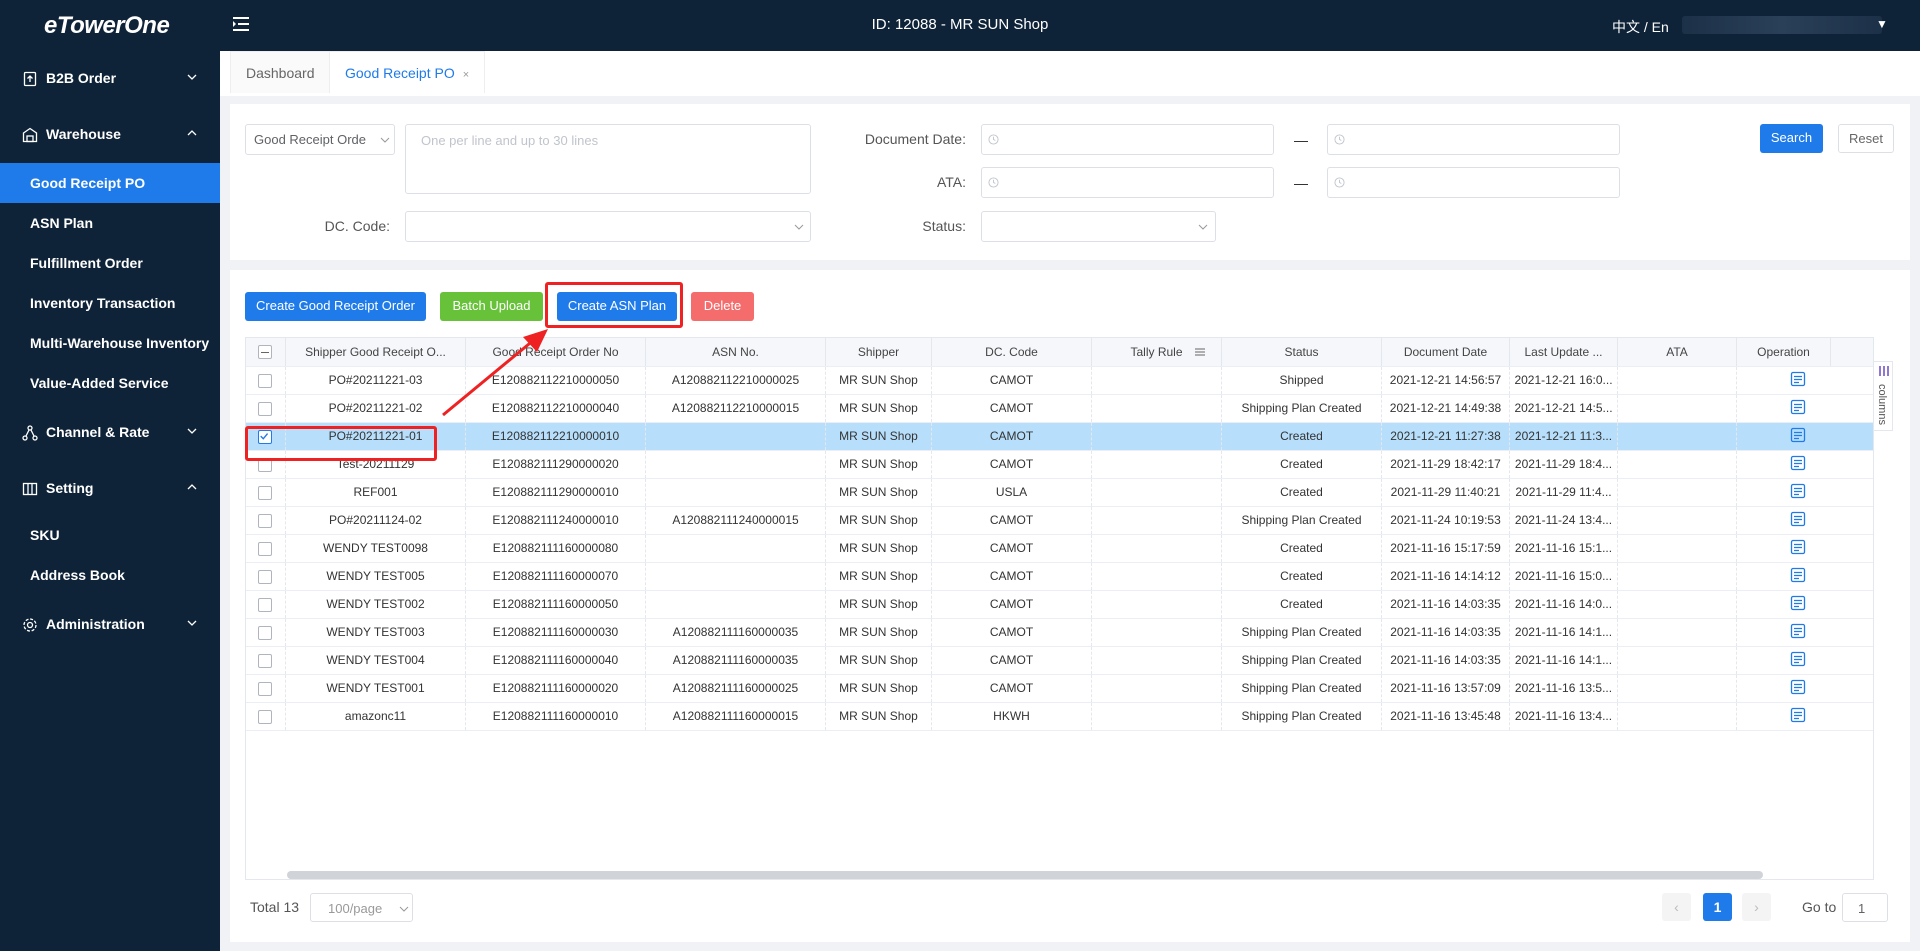 This screenshot has height=951, width=1920. Describe the element at coordinates (110, 575) in the screenshot. I see `sidebar-item-address-book: Address Book` at that location.